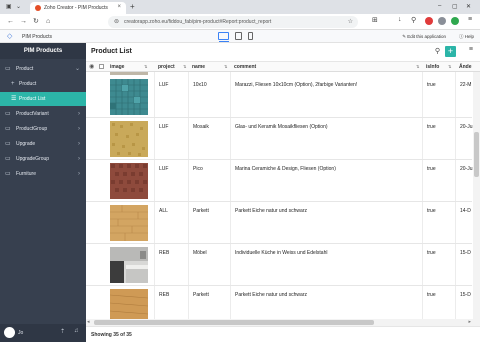 The width and height of the screenshot is (480, 342). Describe the element at coordinates (224, 41) in the screenshot. I see `active-view-indicator` at that location.